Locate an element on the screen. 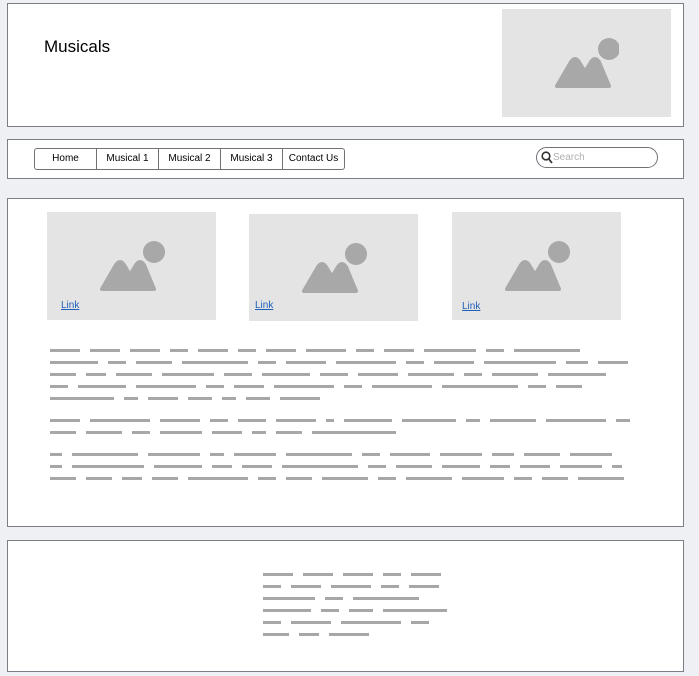 The image size is (699, 676). card-link-2: Link is located at coordinates (264, 305).